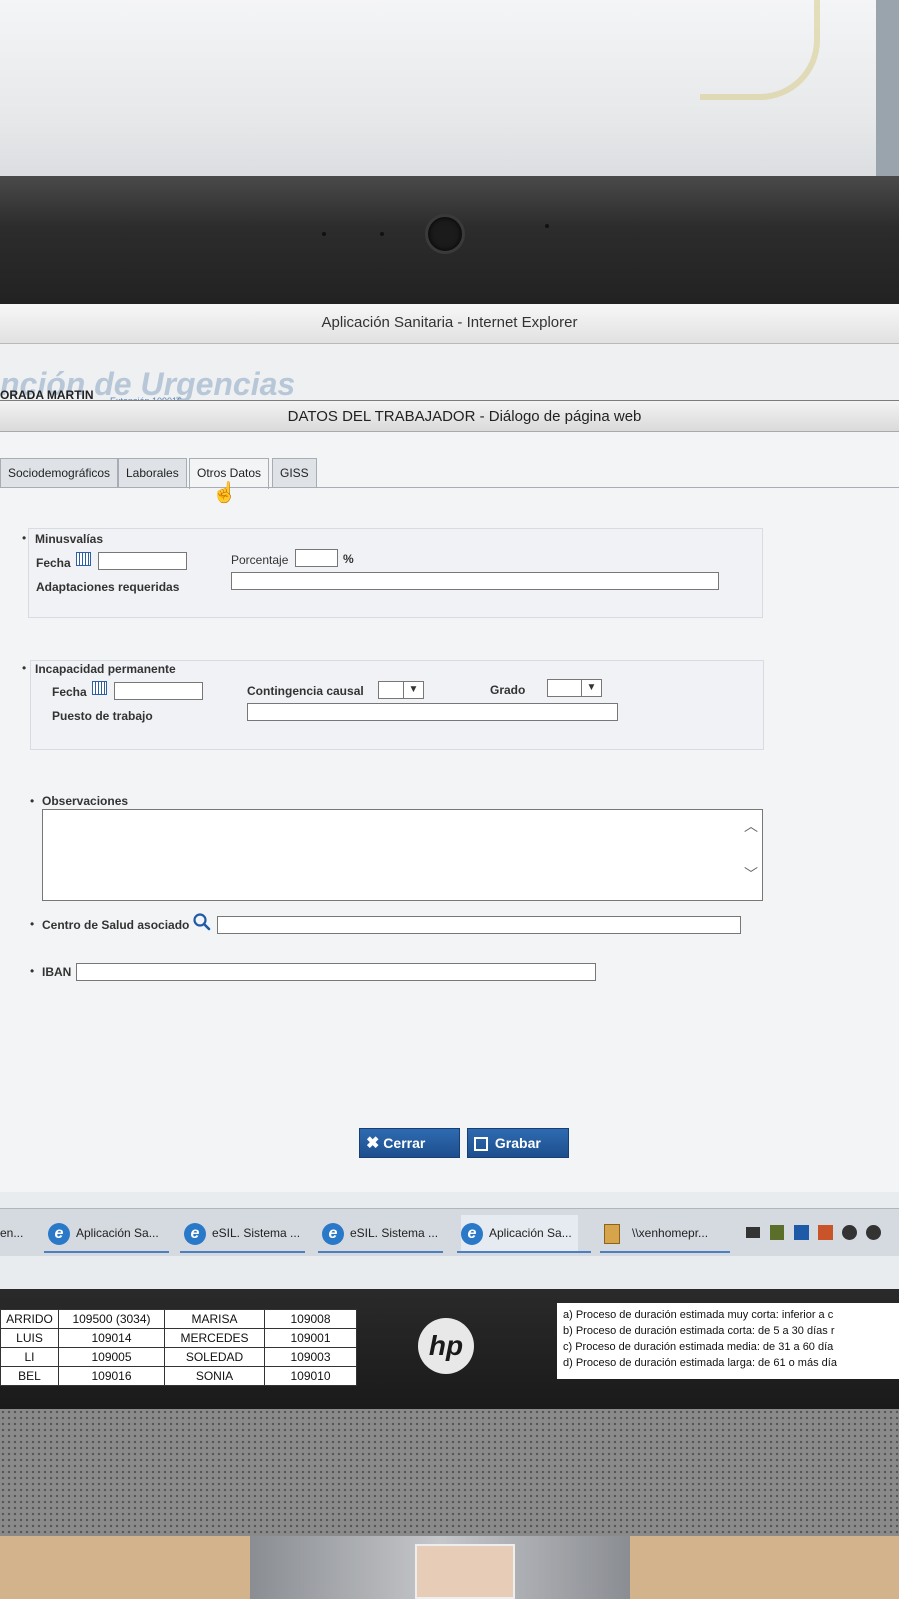 This screenshot has height=1599, width=899. What do you see at coordinates (158, 691) in the screenshot?
I see `incapacidad-fecha-input` at bounding box center [158, 691].